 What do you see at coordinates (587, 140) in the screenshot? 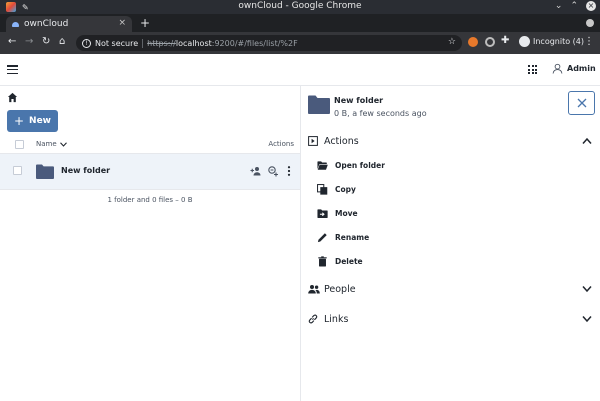
I see `chevron-up-icon` at bounding box center [587, 140].